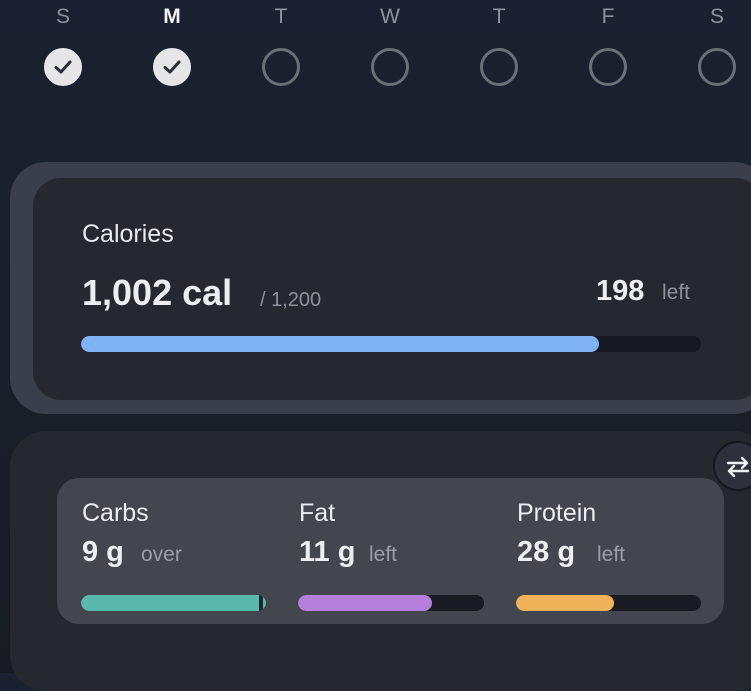 The image size is (751, 691). Describe the element at coordinates (383, 554) in the screenshot. I see `fat-status: left` at that location.